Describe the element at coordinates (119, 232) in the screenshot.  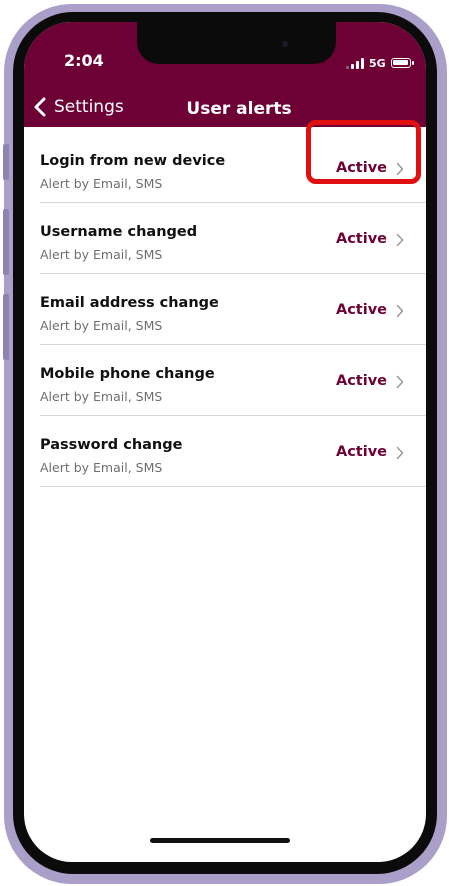
I see `alert-title: Username changed` at that location.